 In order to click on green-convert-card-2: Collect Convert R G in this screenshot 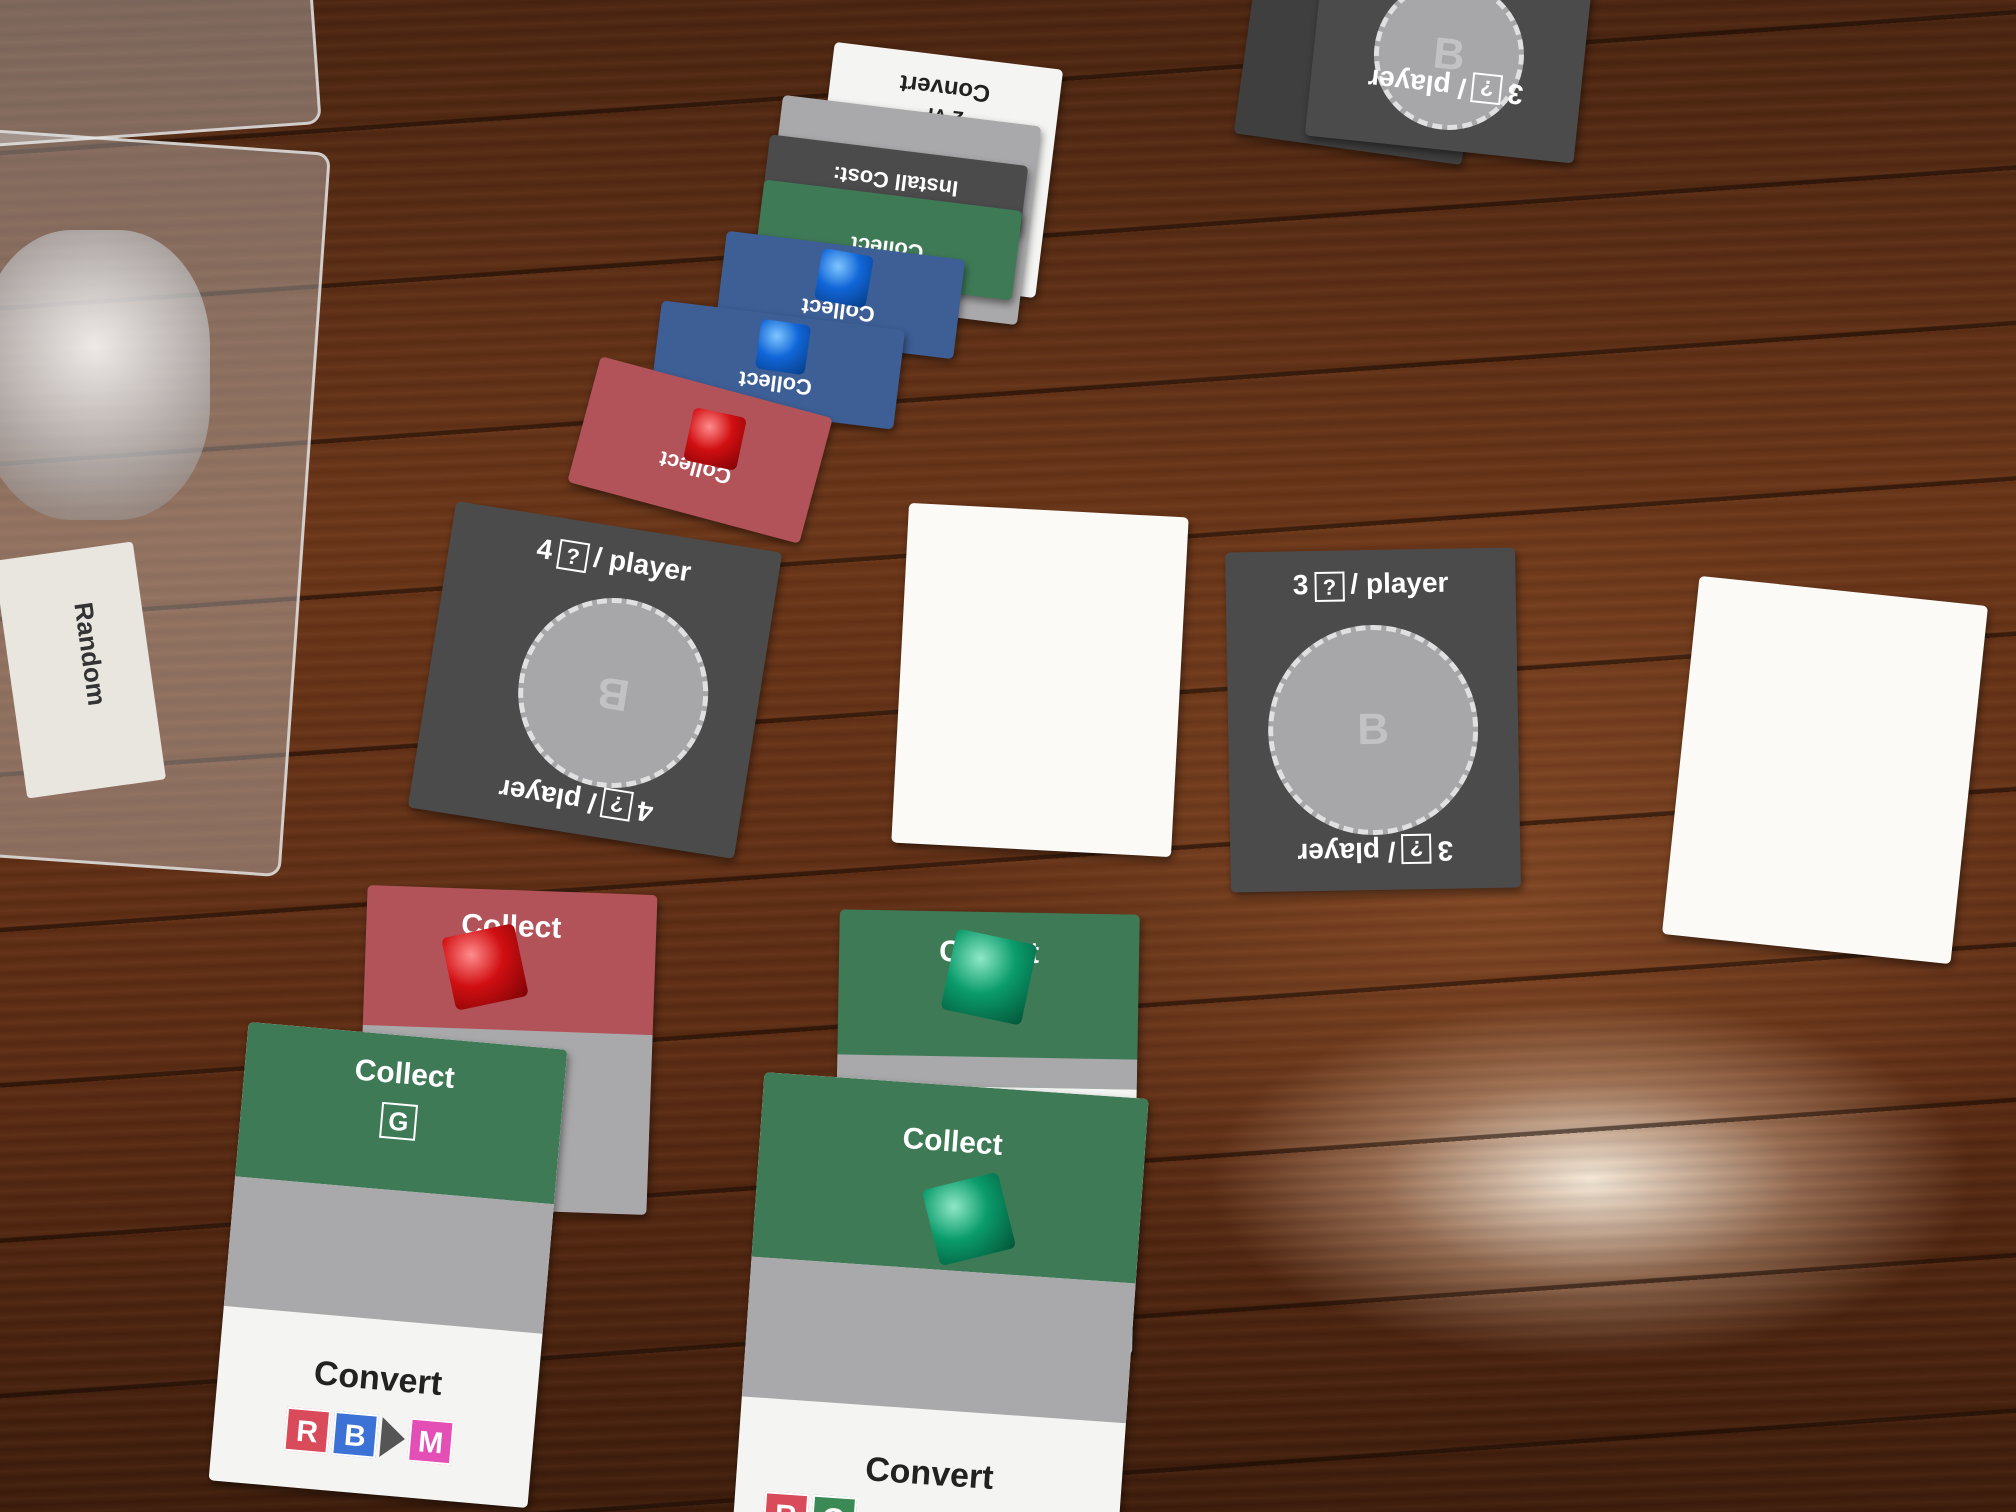, I will do `click(940, 1292)`.